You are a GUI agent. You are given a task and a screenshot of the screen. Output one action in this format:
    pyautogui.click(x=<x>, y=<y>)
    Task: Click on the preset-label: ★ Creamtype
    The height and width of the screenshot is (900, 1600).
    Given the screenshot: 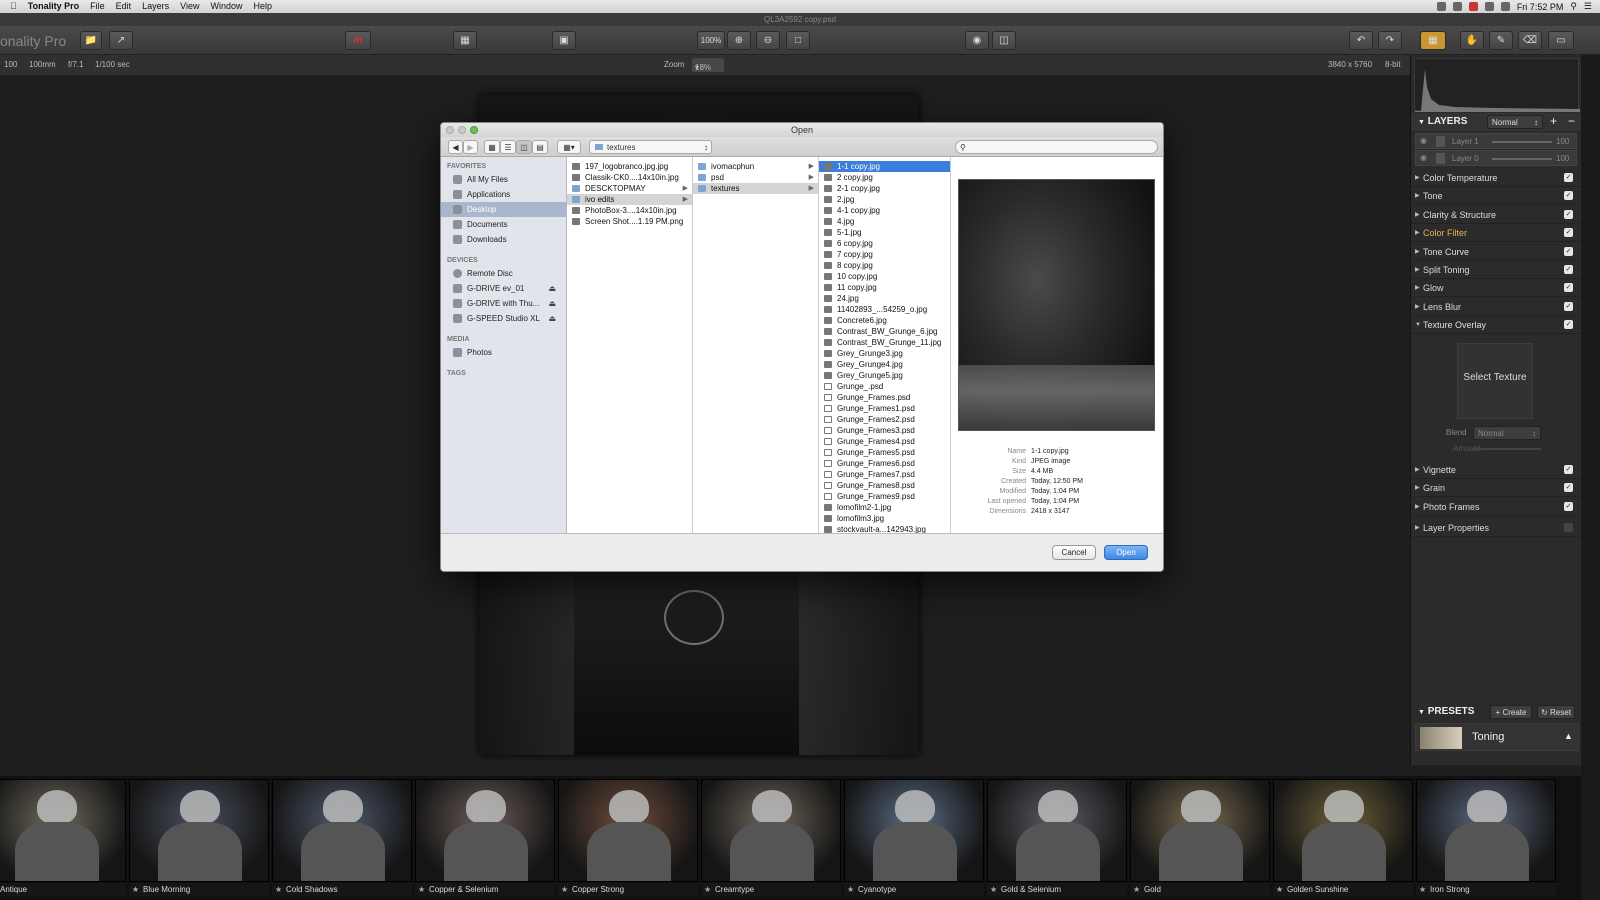 What is the action you would take?
    pyautogui.click(x=771, y=889)
    